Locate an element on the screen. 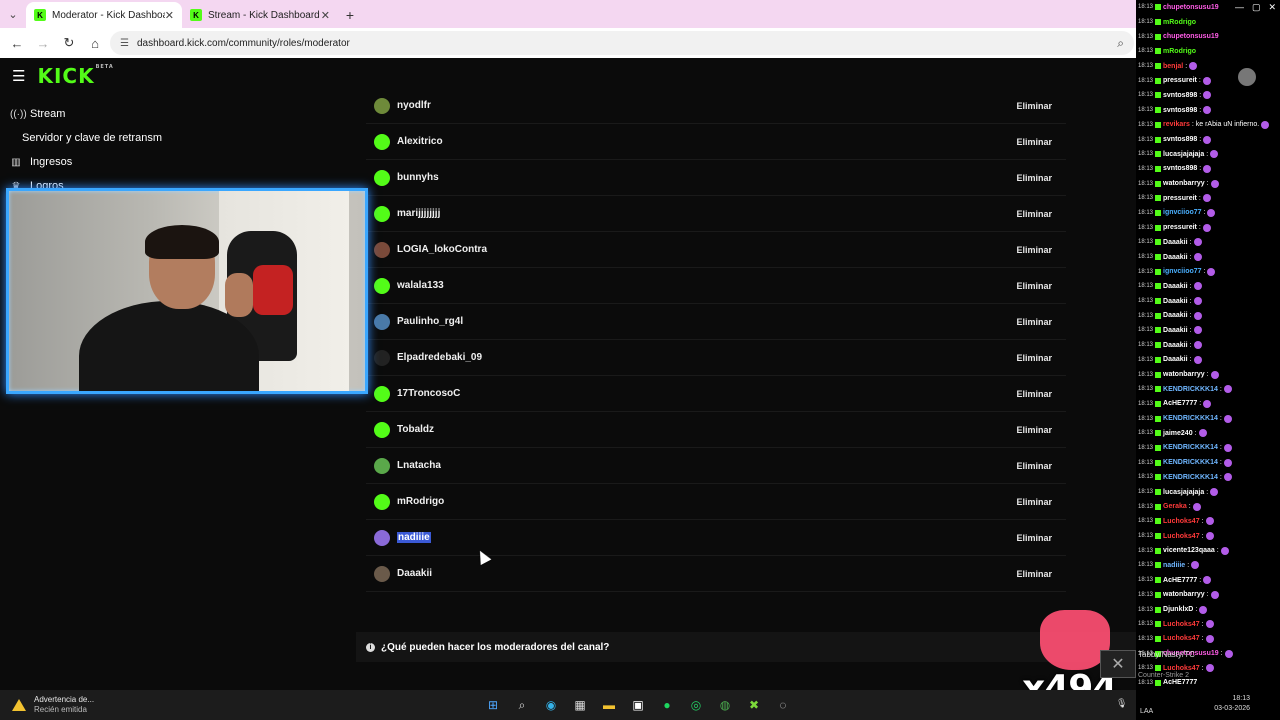  menu-icon: ☰ is located at coordinates (18, 76).